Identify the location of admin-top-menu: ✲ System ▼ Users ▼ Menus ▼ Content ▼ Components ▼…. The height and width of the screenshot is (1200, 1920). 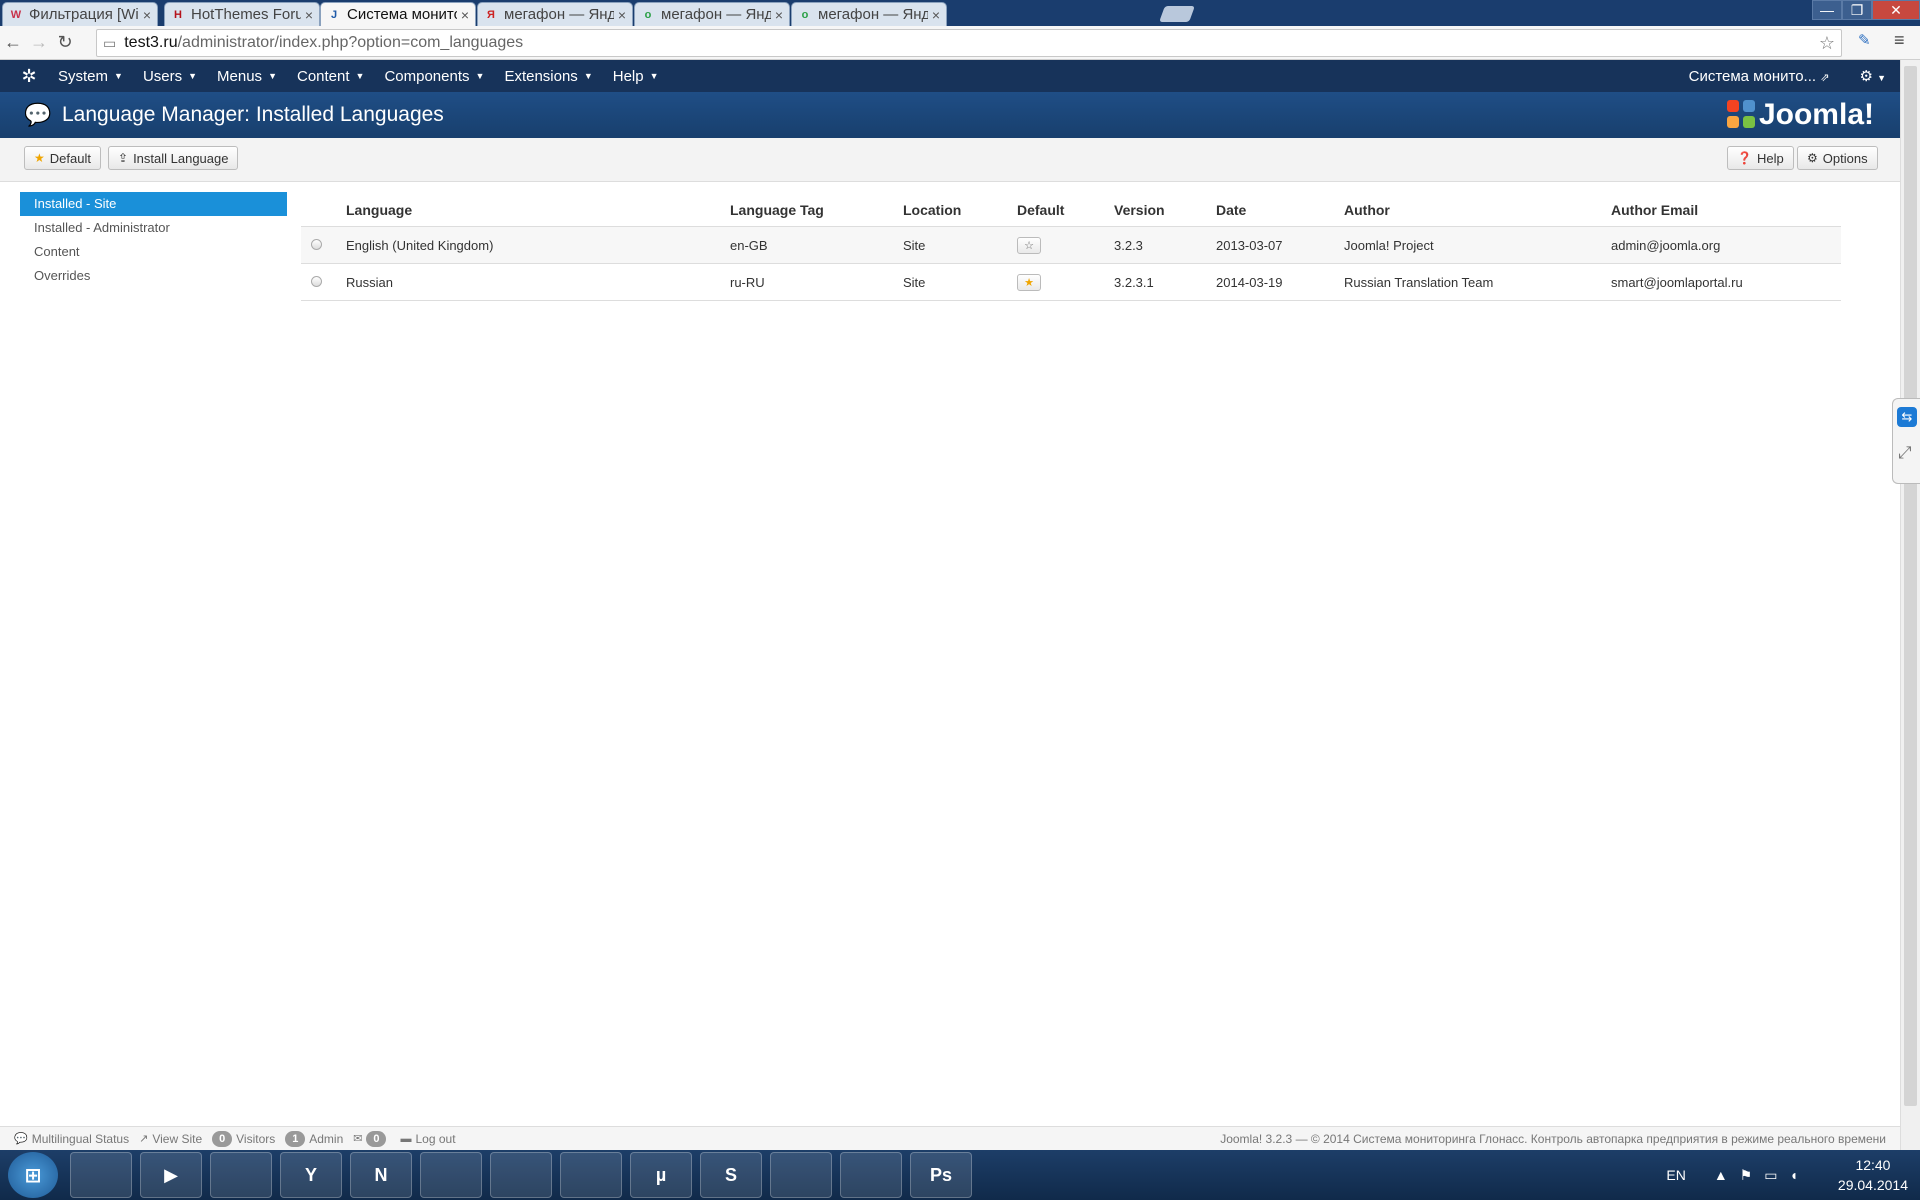
(950, 76).